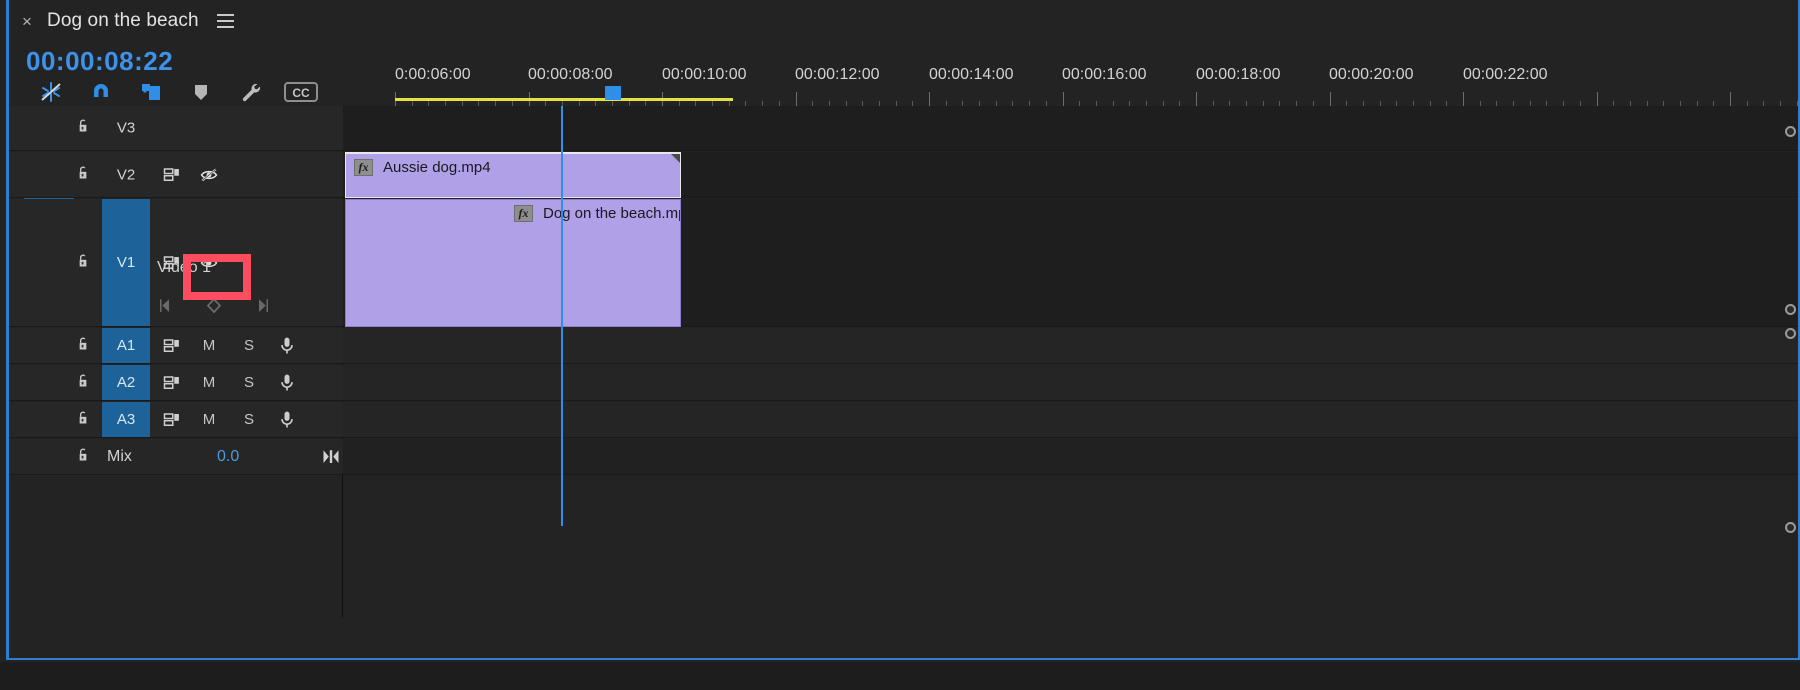  Describe the element at coordinates (101, 92) in the screenshot. I see `magnet-snap-icon` at that location.